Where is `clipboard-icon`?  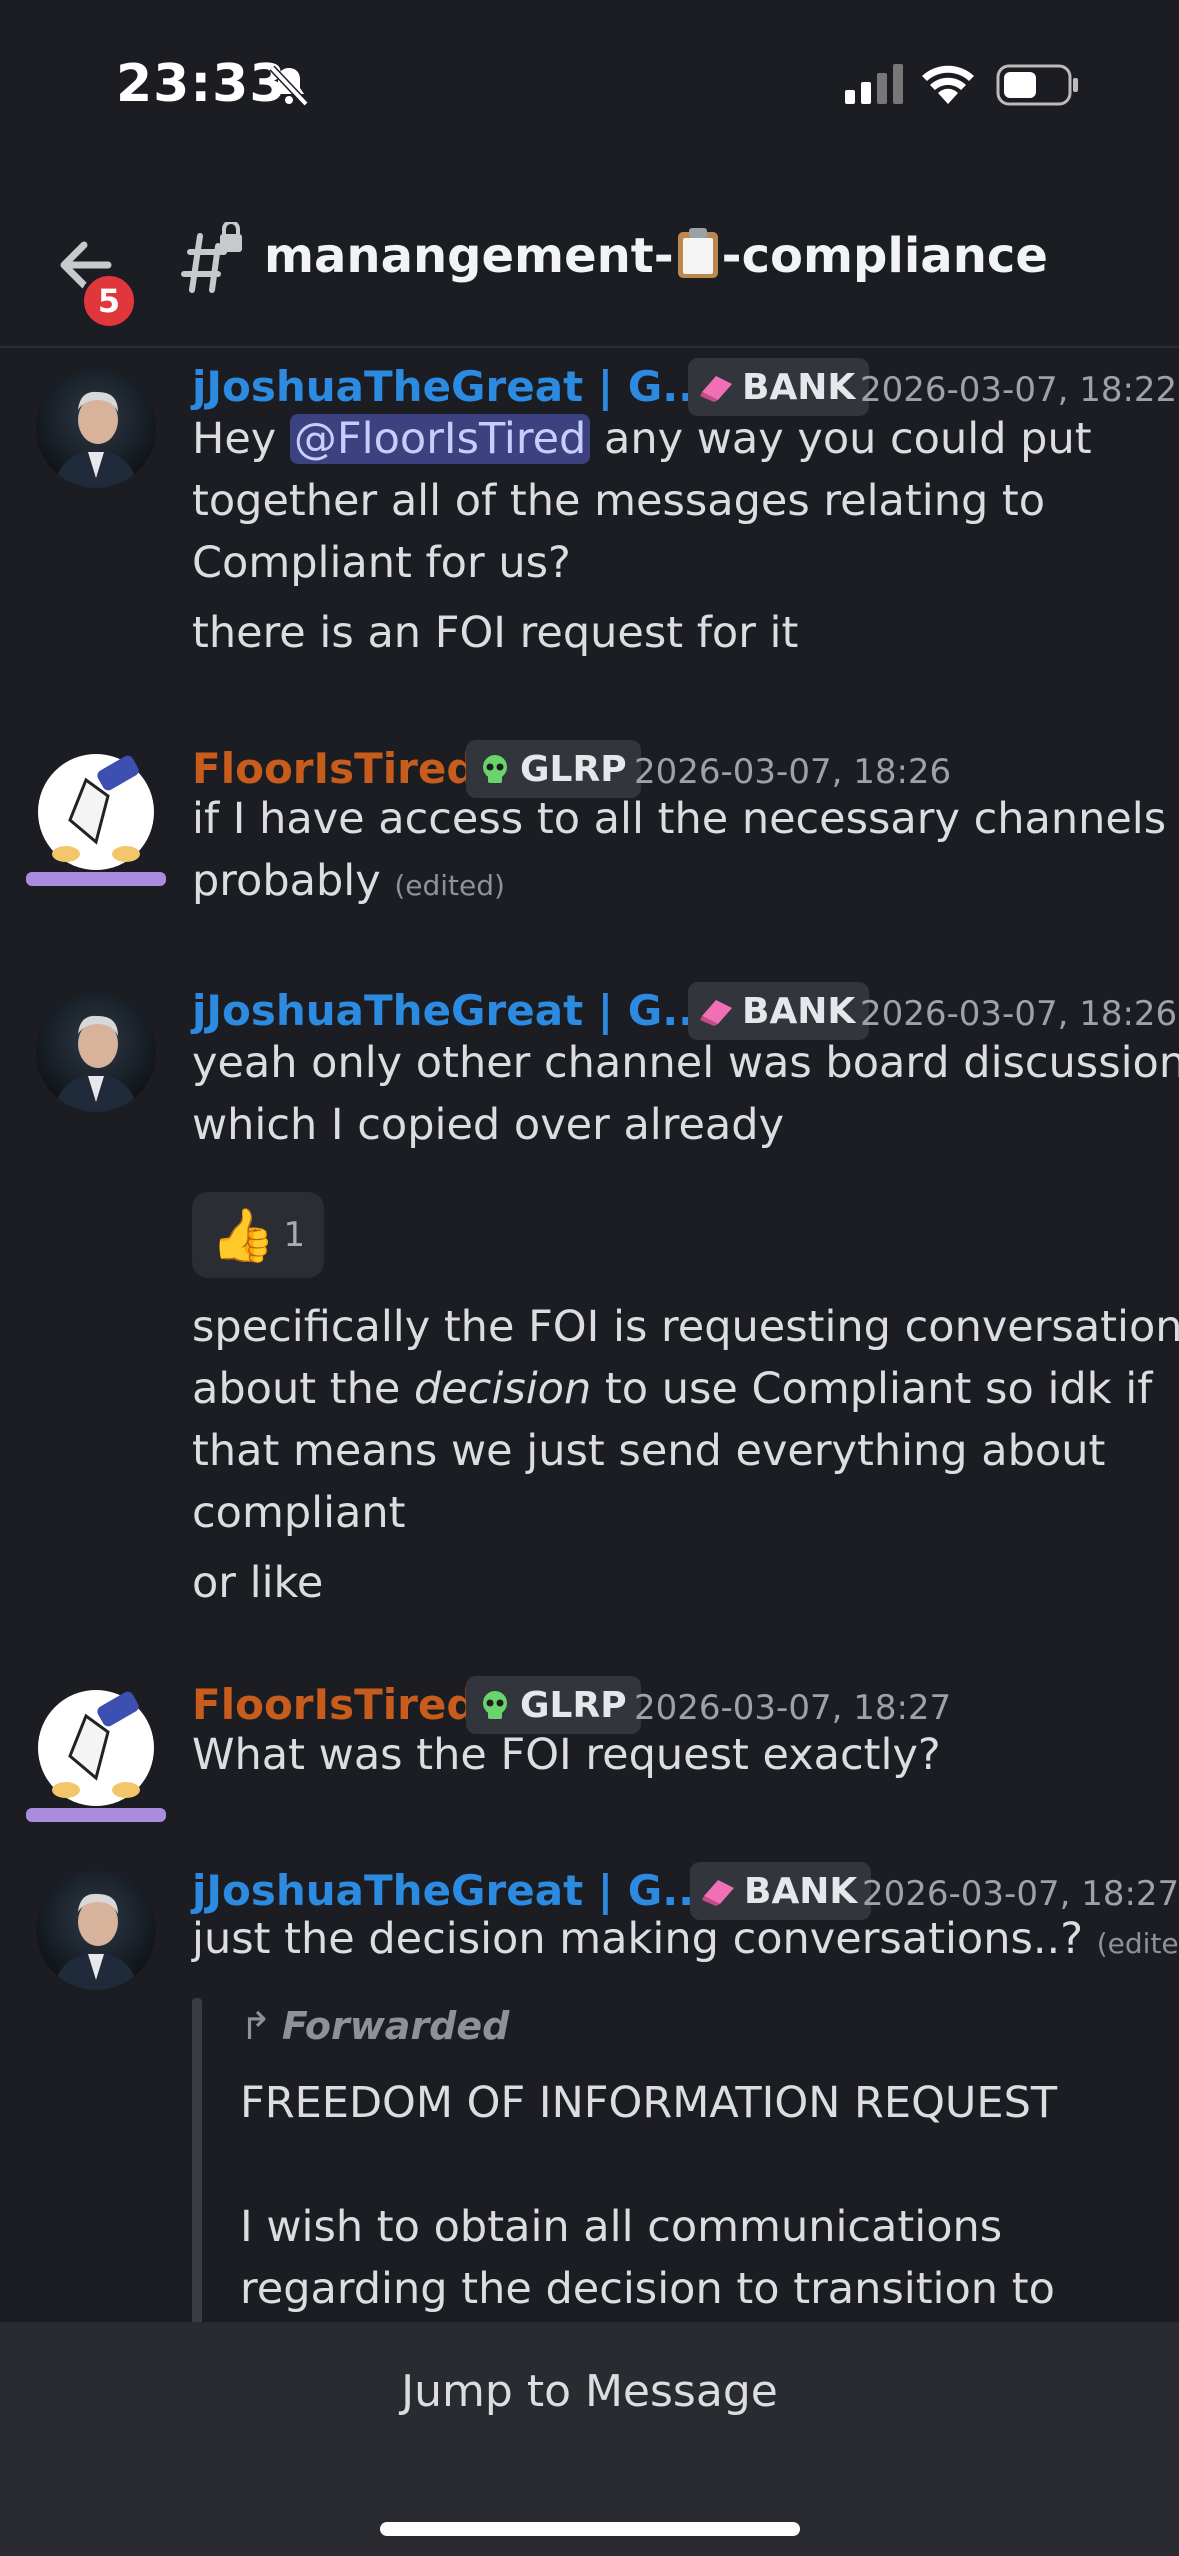
clipboard-icon is located at coordinates (698, 253).